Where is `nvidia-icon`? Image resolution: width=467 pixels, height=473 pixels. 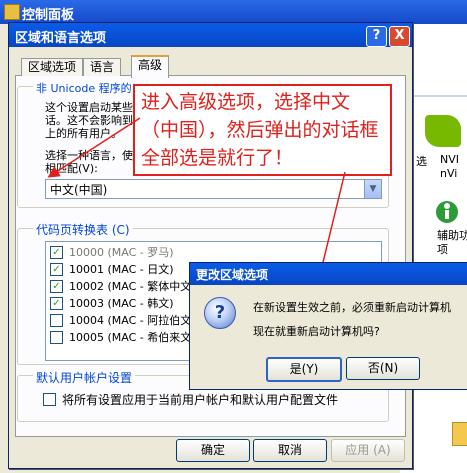 nvidia-icon is located at coordinates (443, 131).